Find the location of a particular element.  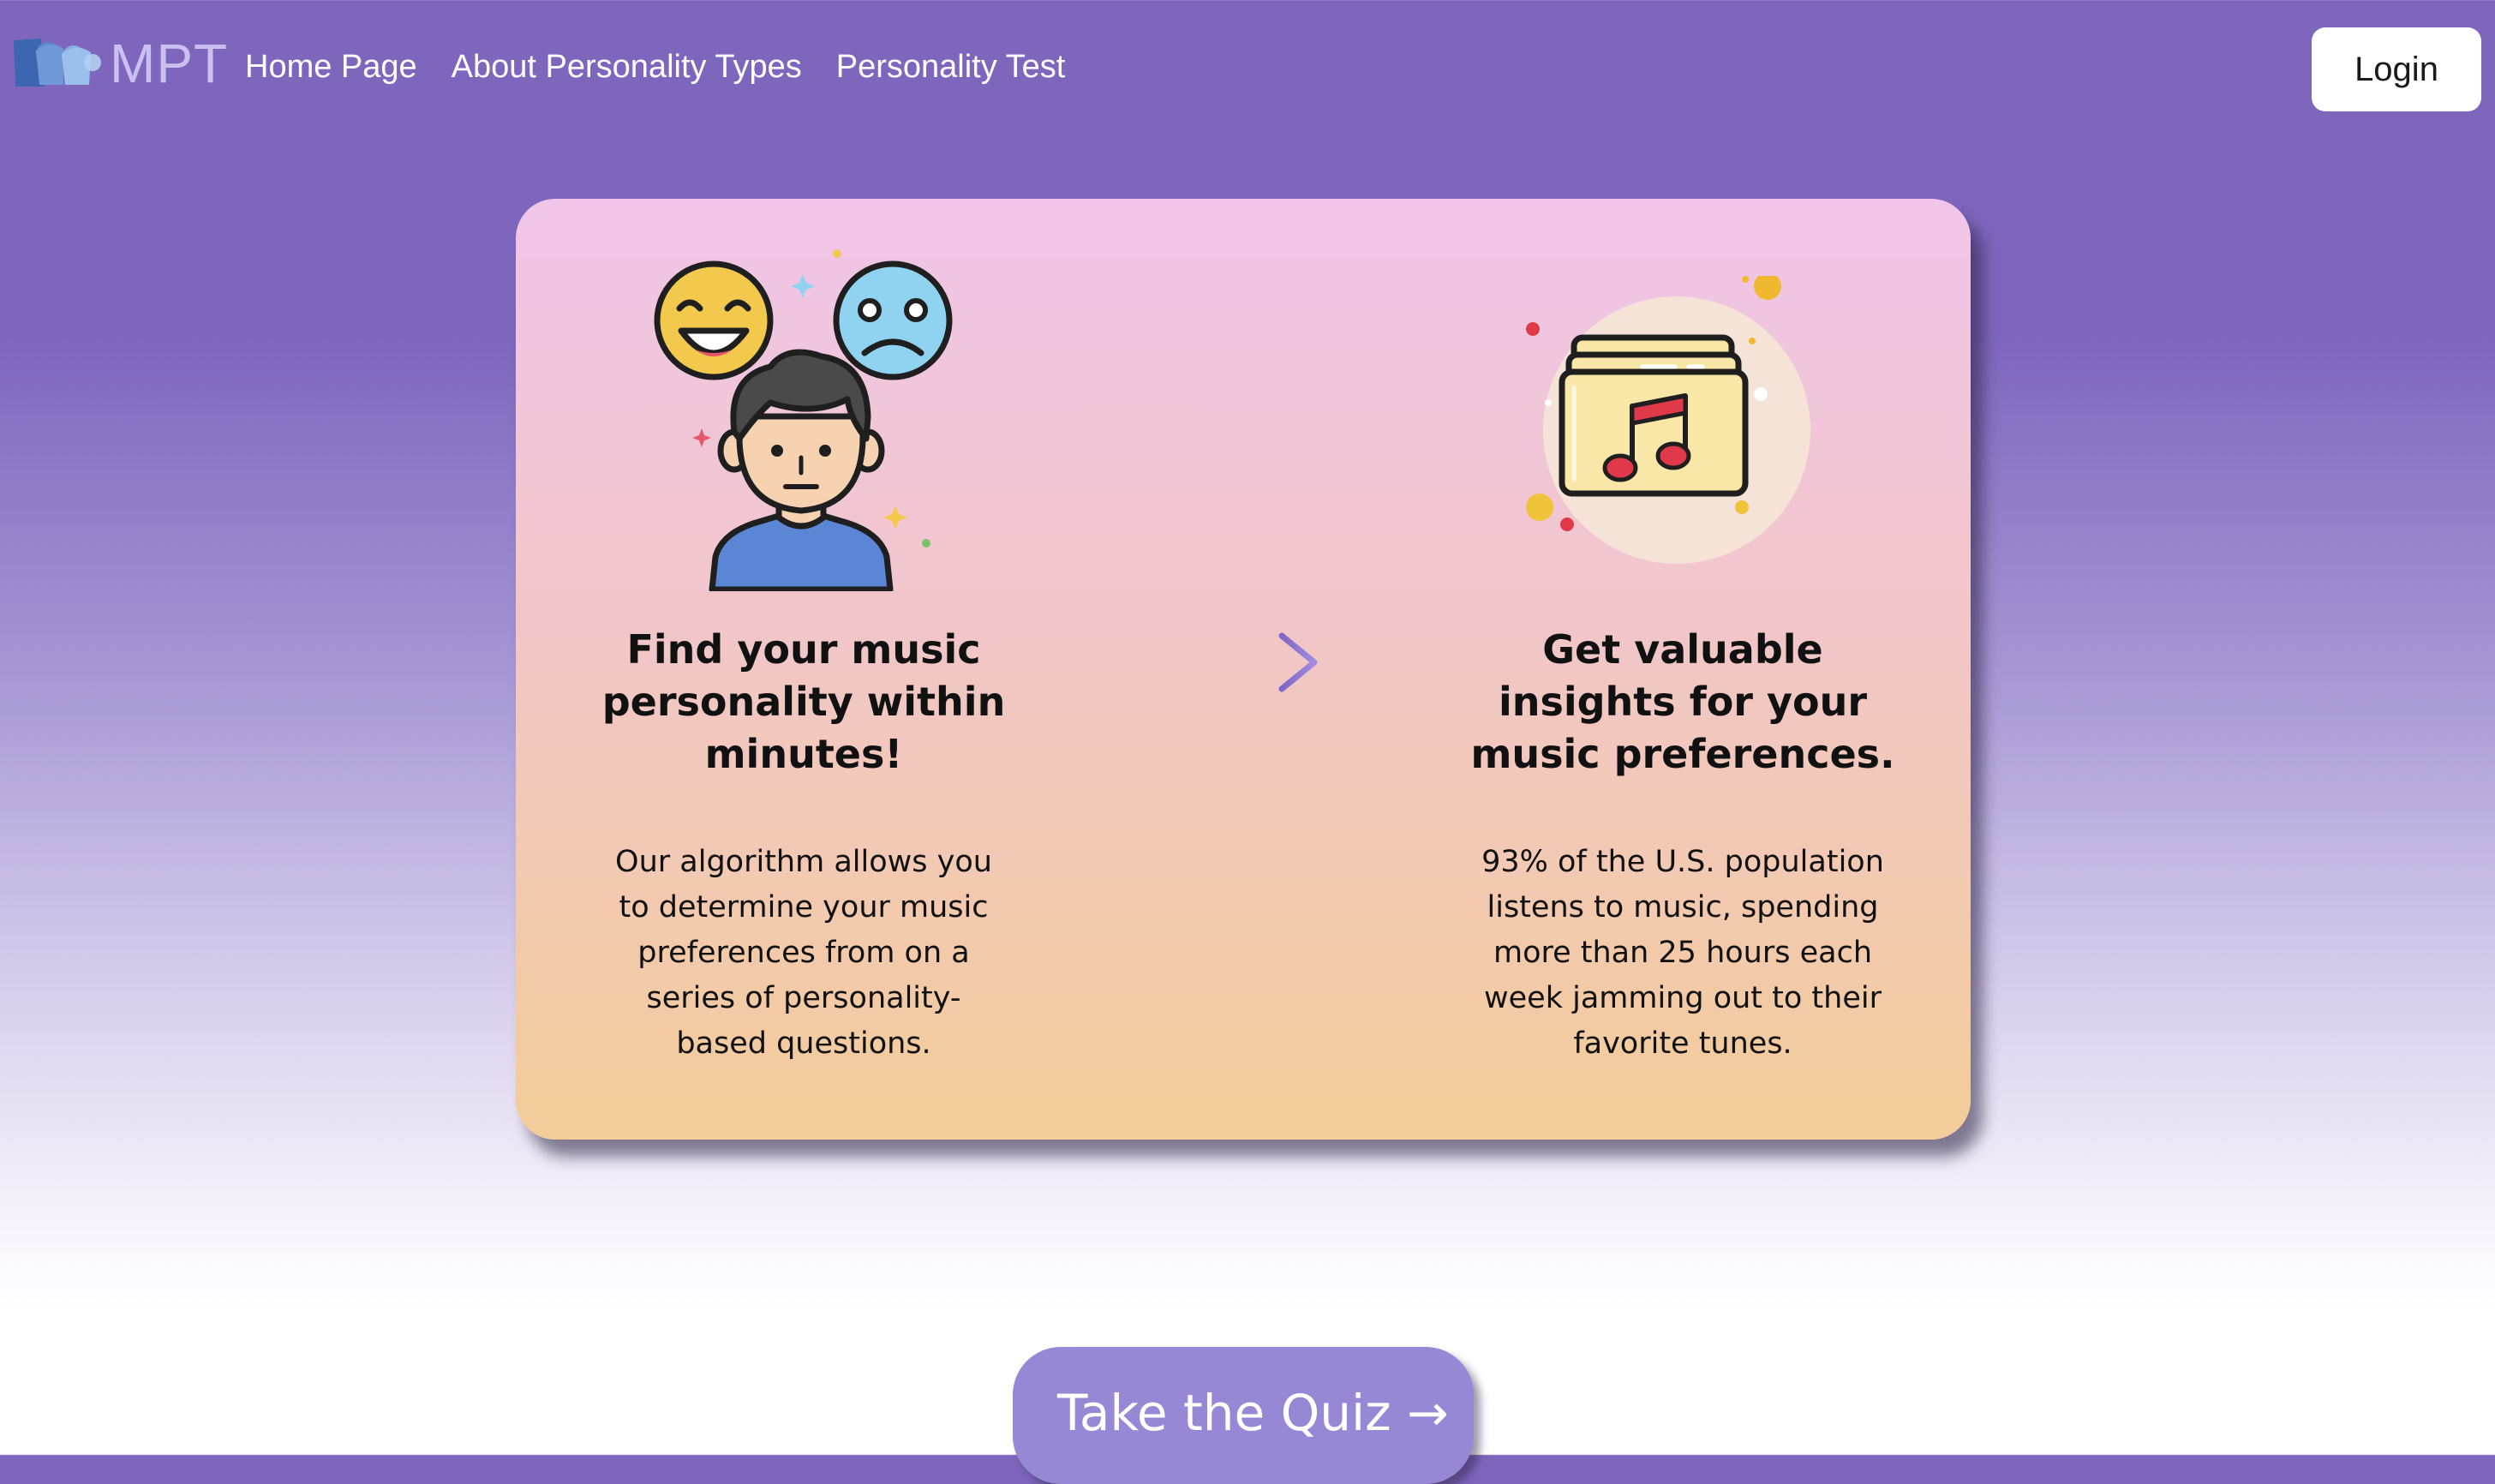

logo: MPT is located at coordinates (119, 64).